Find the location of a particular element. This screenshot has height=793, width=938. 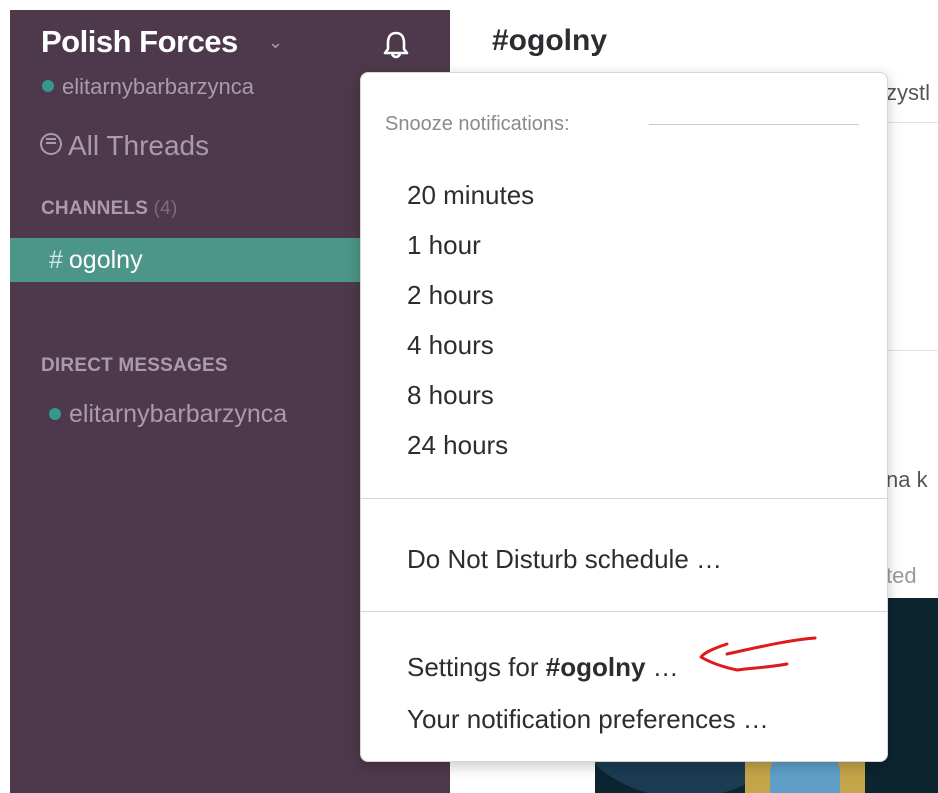

header-text-fragment: zystl is located at coordinates (908, 92).